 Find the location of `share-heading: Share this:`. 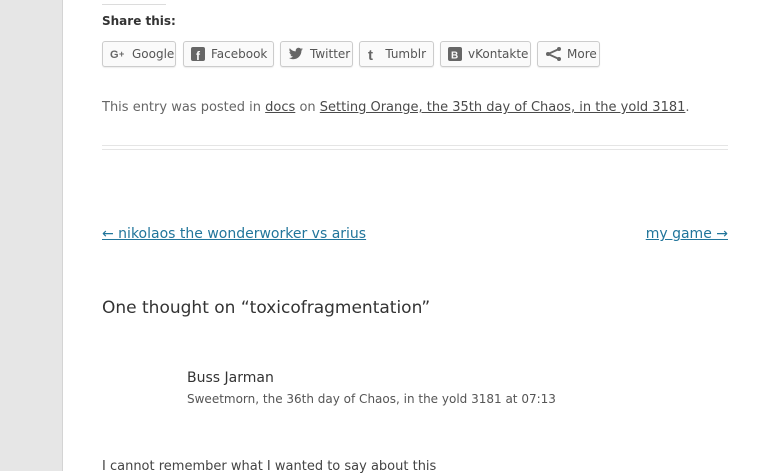

share-heading: Share this: is located at coordinates (139, 21).